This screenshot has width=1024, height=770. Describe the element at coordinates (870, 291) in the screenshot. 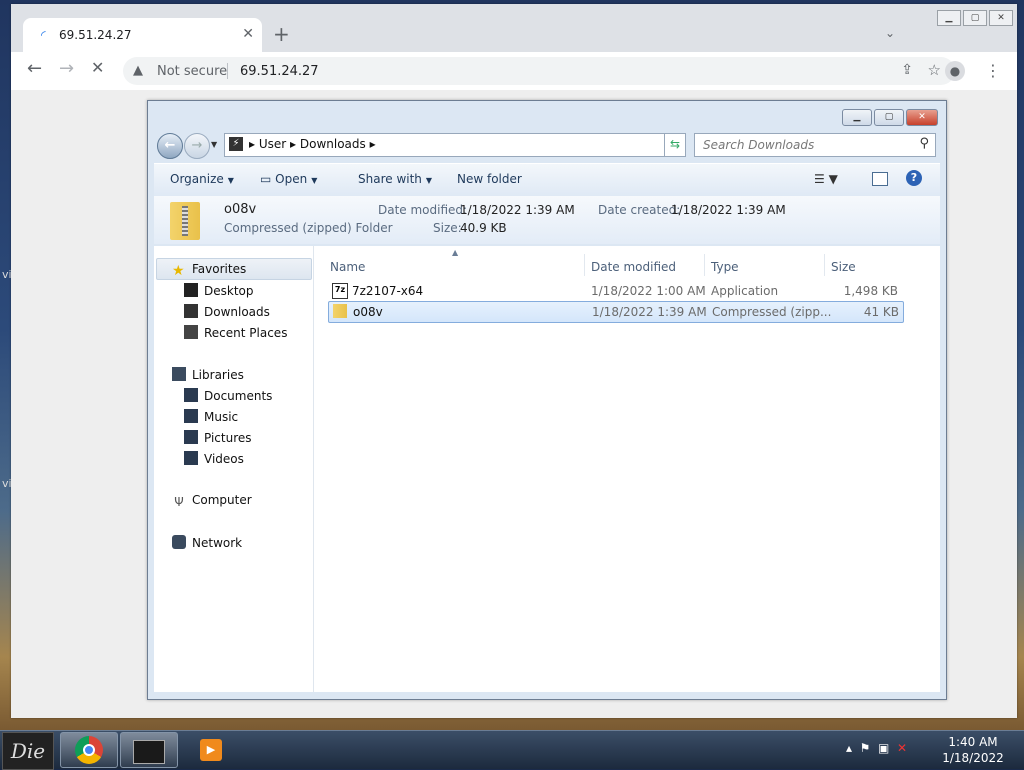

I see `file-size: 1,498 KB` at that location.